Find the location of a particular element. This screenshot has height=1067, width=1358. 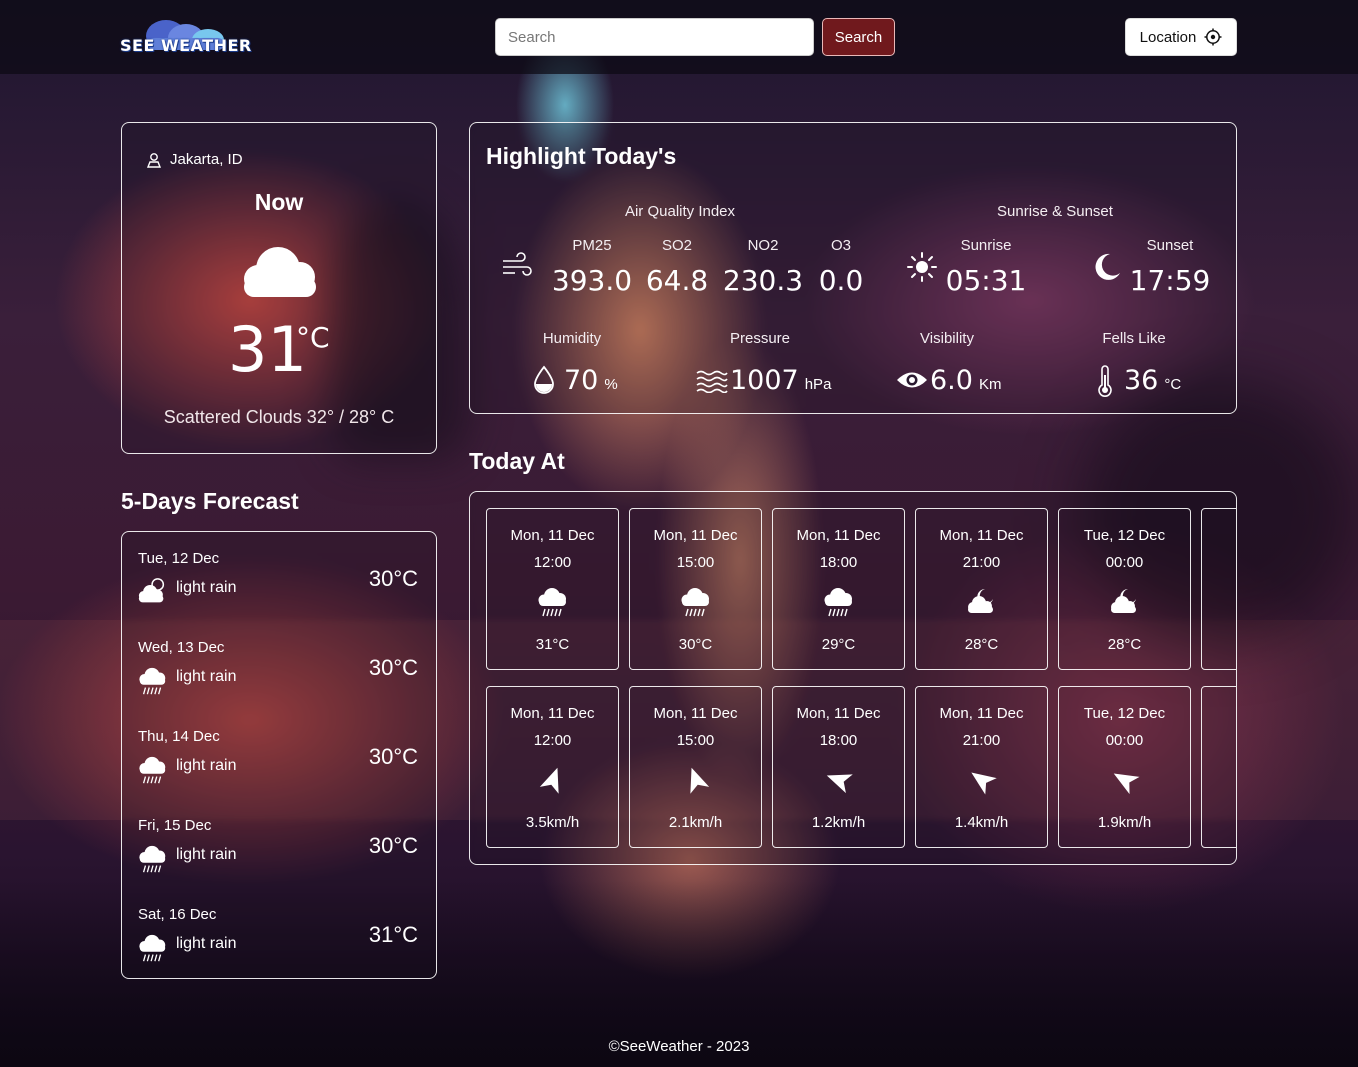

hourly-temperature-card: Mon, 11 Dec 12:00 31°C is located at coordinates (552, 589).